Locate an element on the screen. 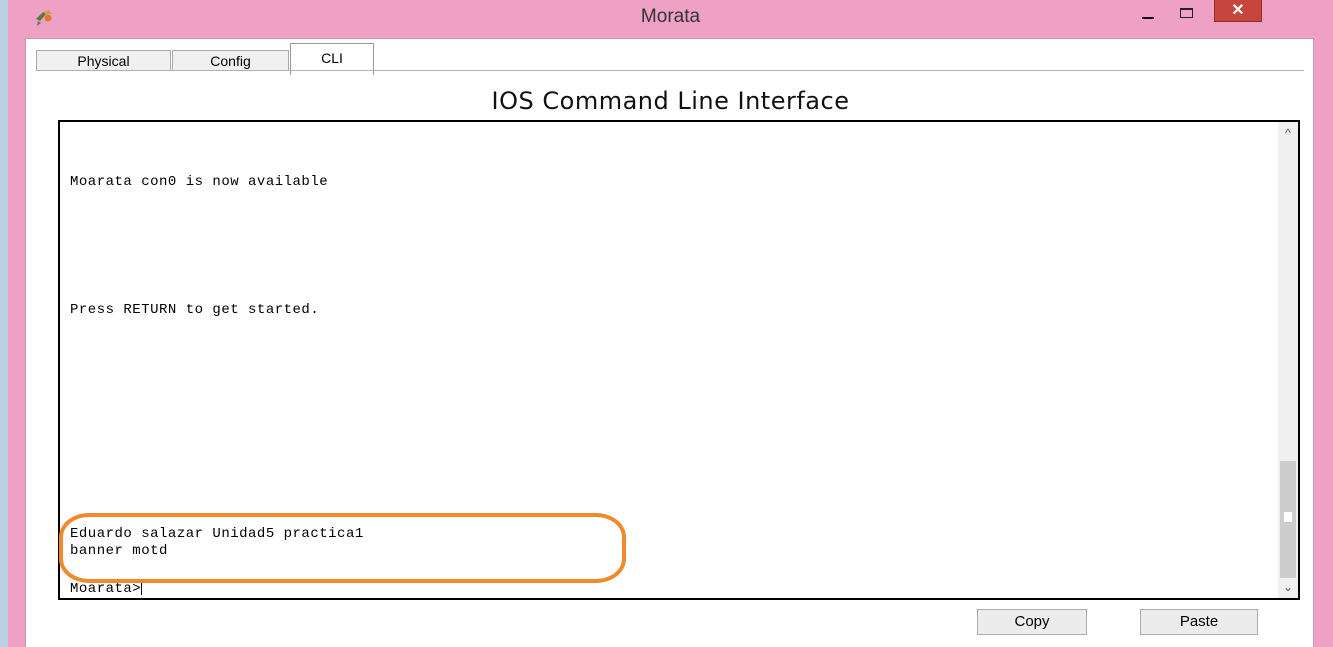 The width and height of the screenshot is (1333, 647). text-cursor is located at coordinates (142, 587).